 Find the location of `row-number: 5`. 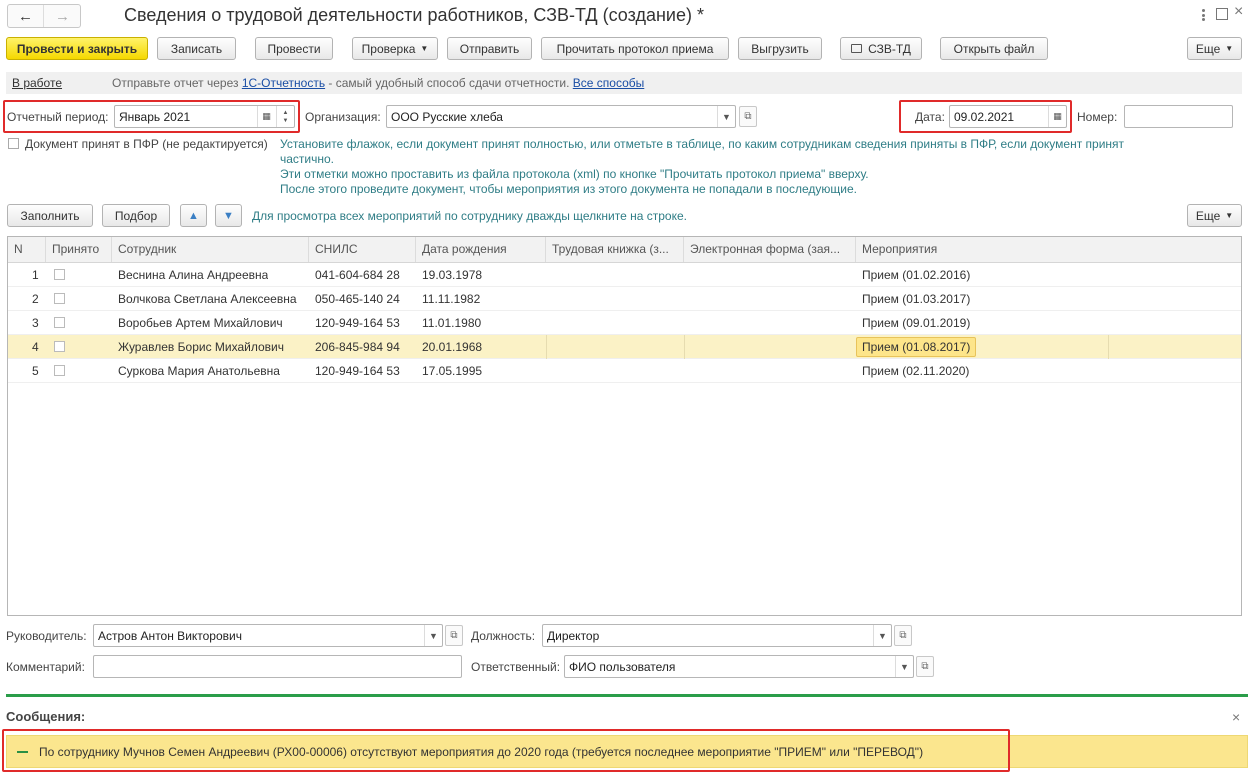

row-number: 5 is located at coordinates (35, 371).